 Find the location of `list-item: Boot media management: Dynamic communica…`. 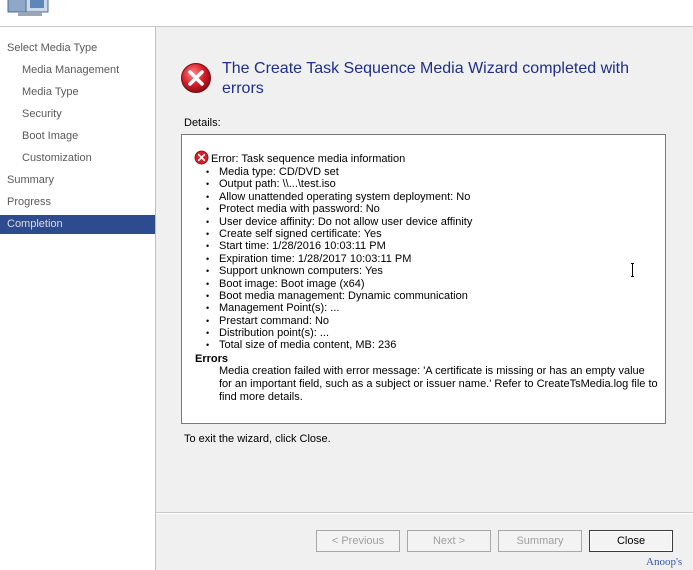

list-item: Boot media management: Dynamic communica… is located at coordinates (339, 296).